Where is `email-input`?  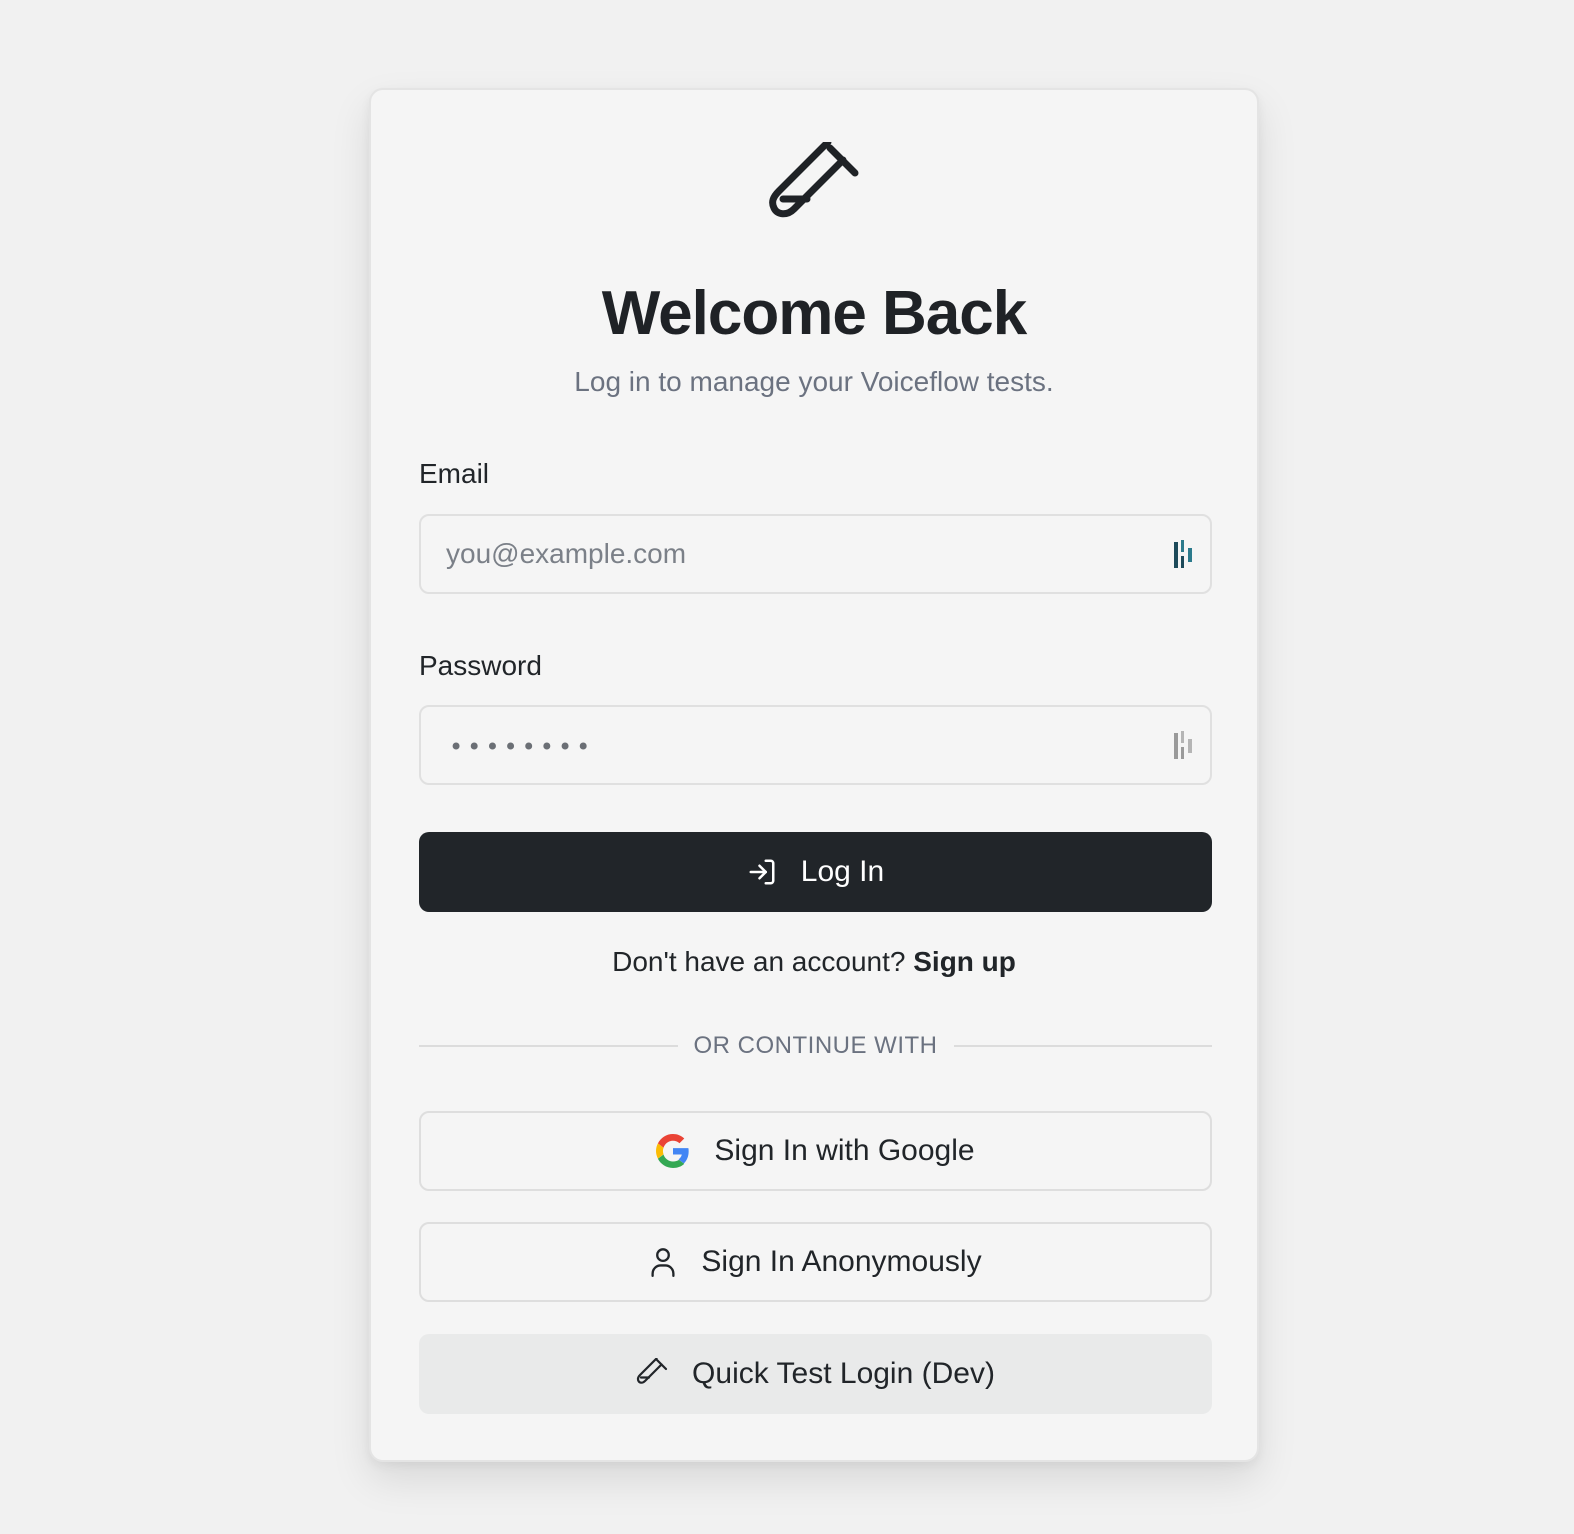
email-input is located at coordinates (815, 554).